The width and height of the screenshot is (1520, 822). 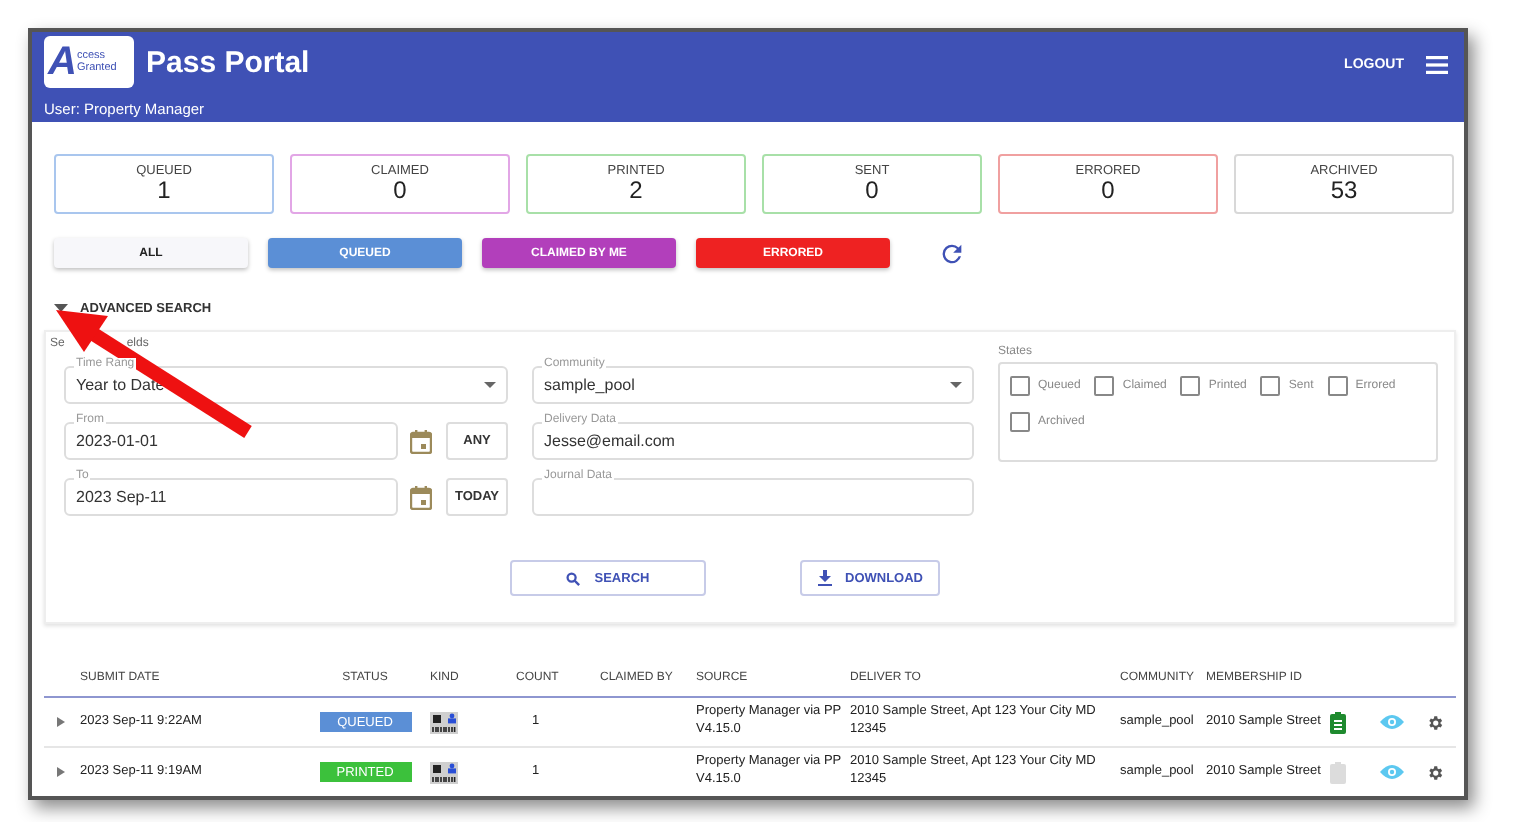 I want to click on app-title: Pass Portal, so click(x=228, y=62).